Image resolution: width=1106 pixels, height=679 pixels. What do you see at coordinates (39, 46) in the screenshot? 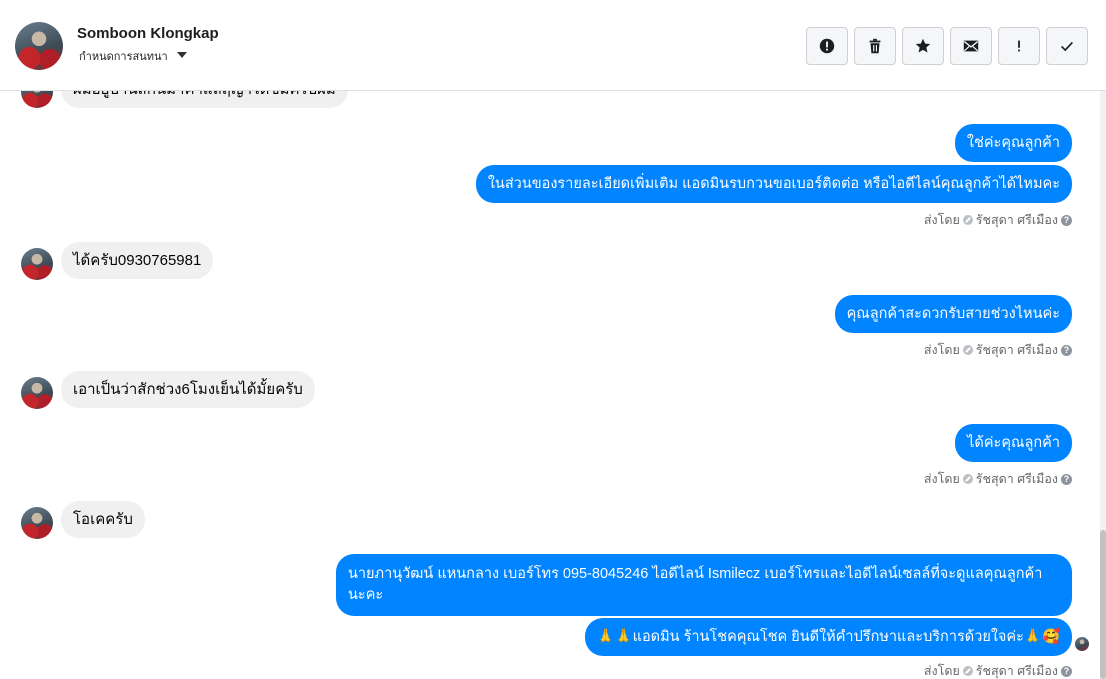
I see `contact-avatar` at bounding box center [39, 46].